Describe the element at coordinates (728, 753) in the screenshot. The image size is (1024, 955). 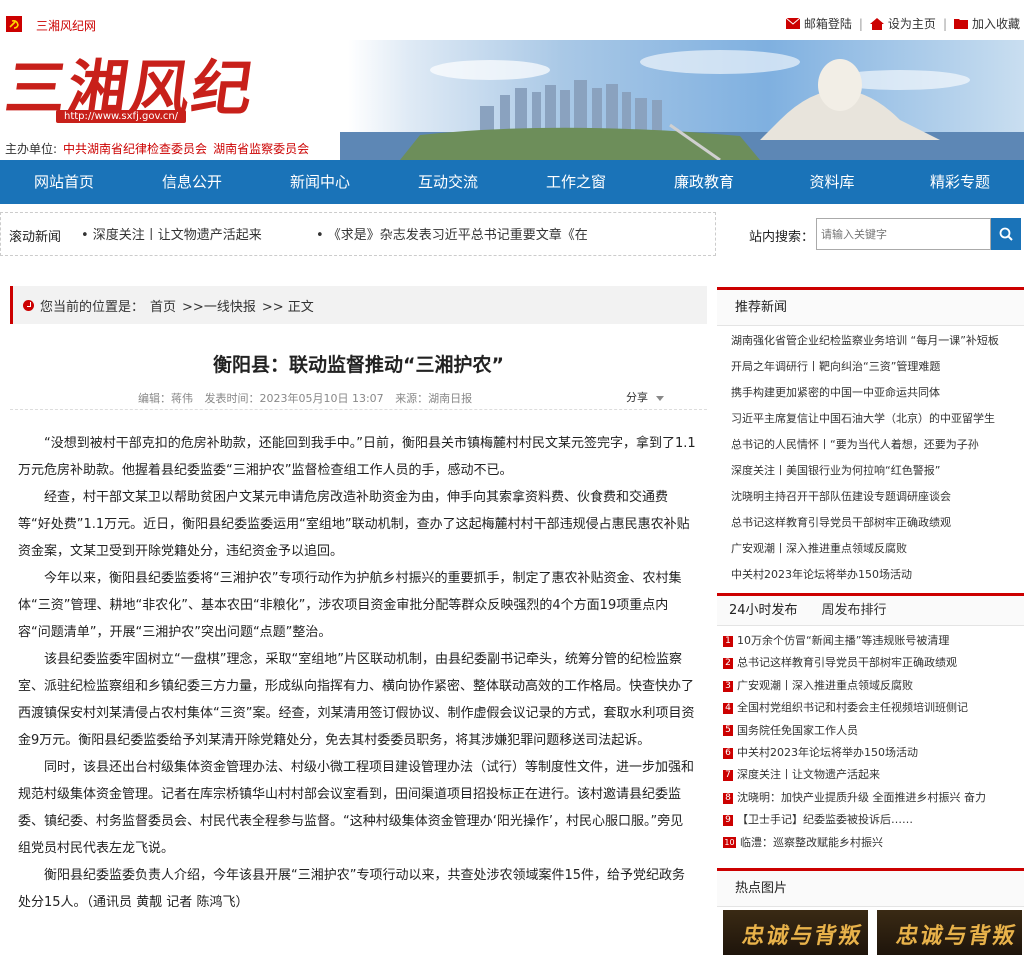
I see `rank-number: 6` at that location.